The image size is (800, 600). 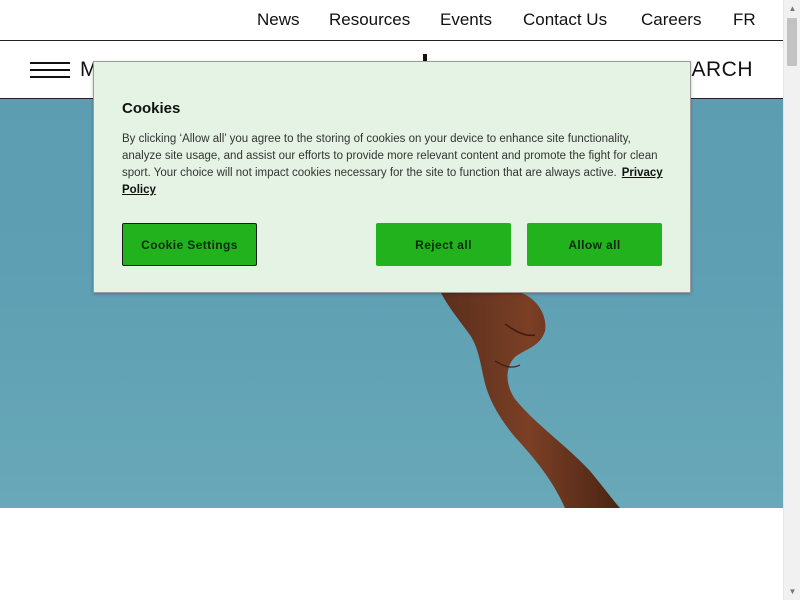 What do you see at coordinates (369, 20) in the screenshot?
I see `top-nav-resources: Resources` at bounding box center [369, 20].